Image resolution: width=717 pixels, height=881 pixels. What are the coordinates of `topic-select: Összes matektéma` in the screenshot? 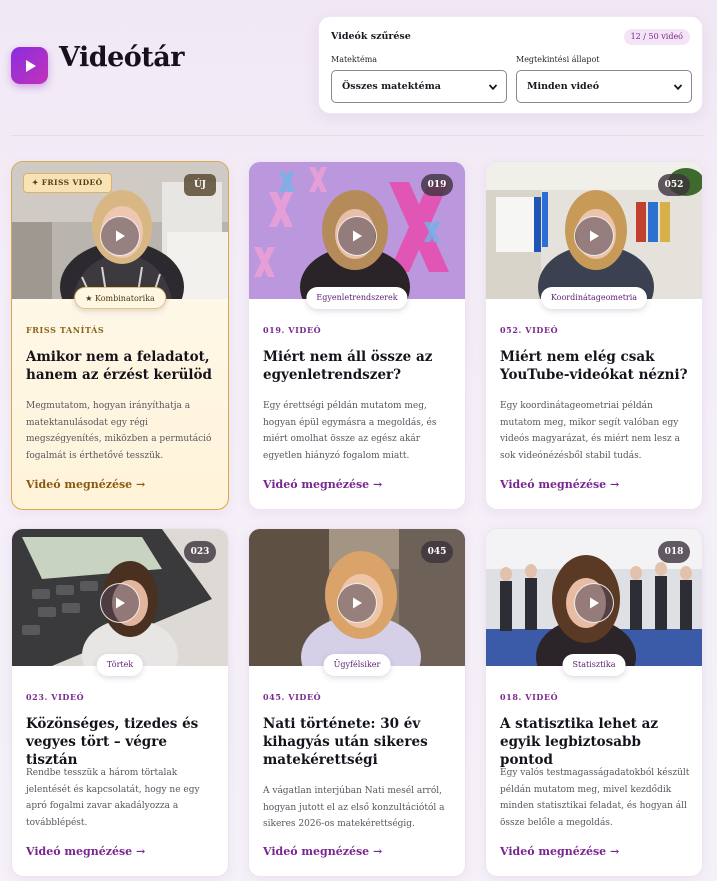 It's located at (419, 86).